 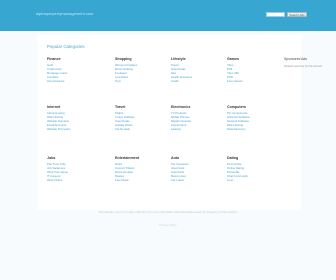 What do you see at coordinates (71, 129) in the screenshot?
I see `category-link: Website Promotion` at bounding box center [71, 129].